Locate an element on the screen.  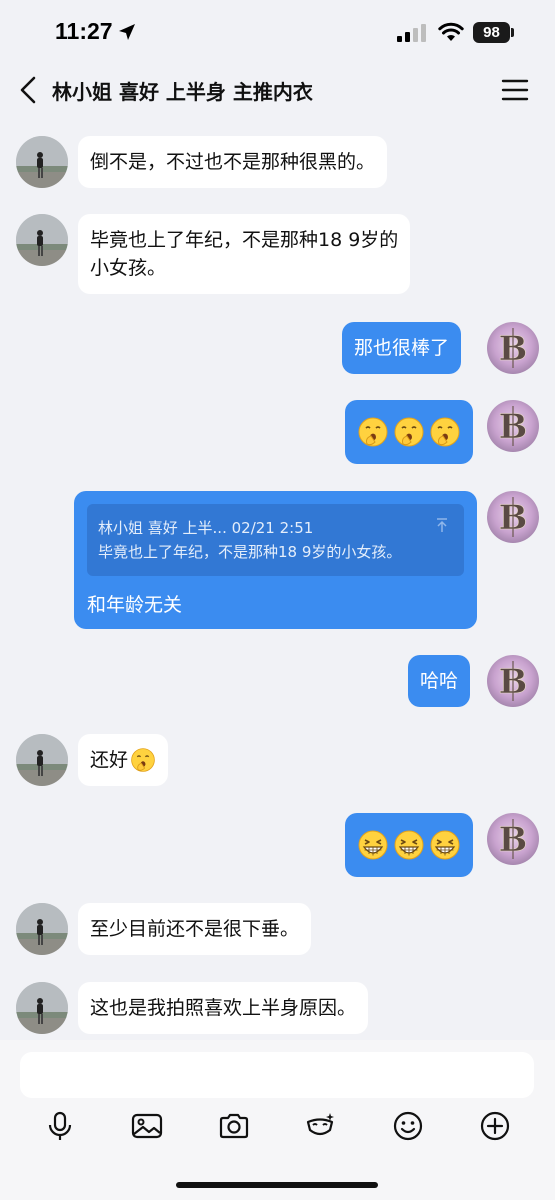
status-time: 11:27 is located at coordinates (84, 31).